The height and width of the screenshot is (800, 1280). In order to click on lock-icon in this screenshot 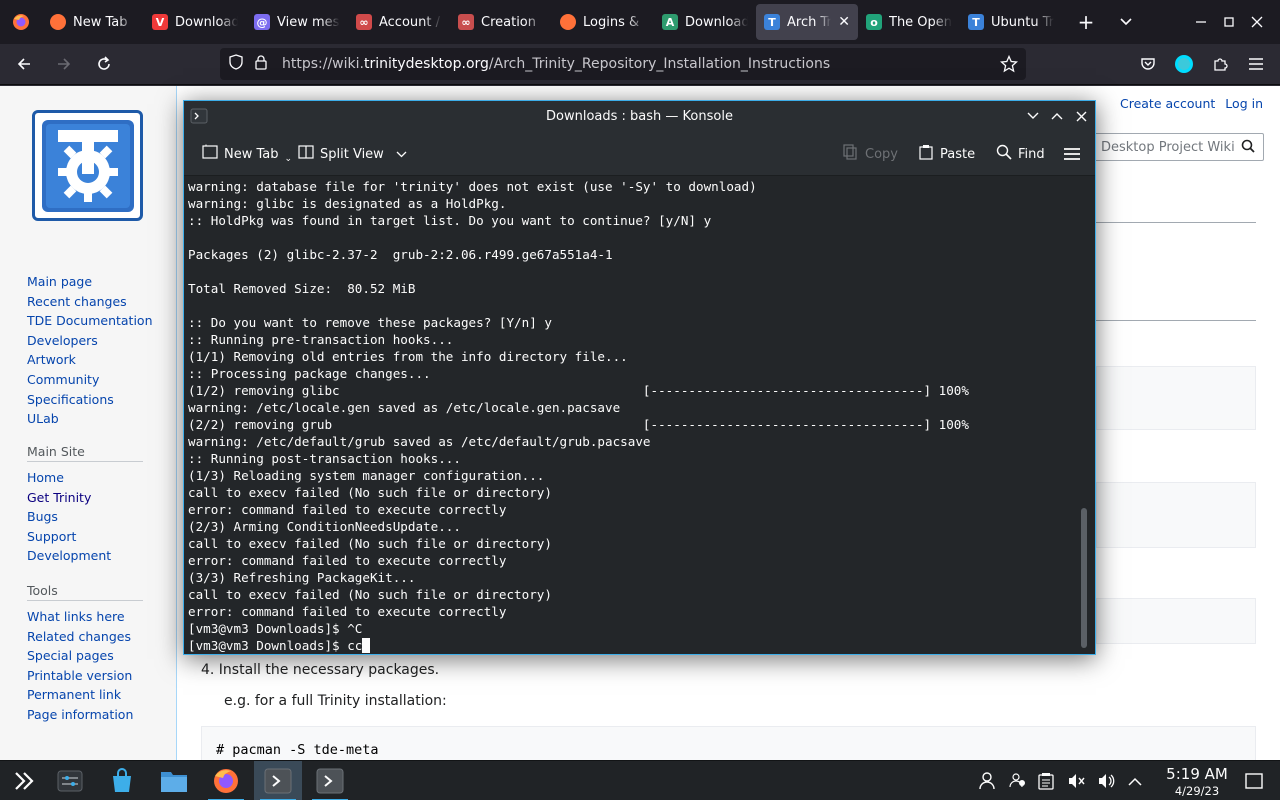, I will do `click(261, 64)`.